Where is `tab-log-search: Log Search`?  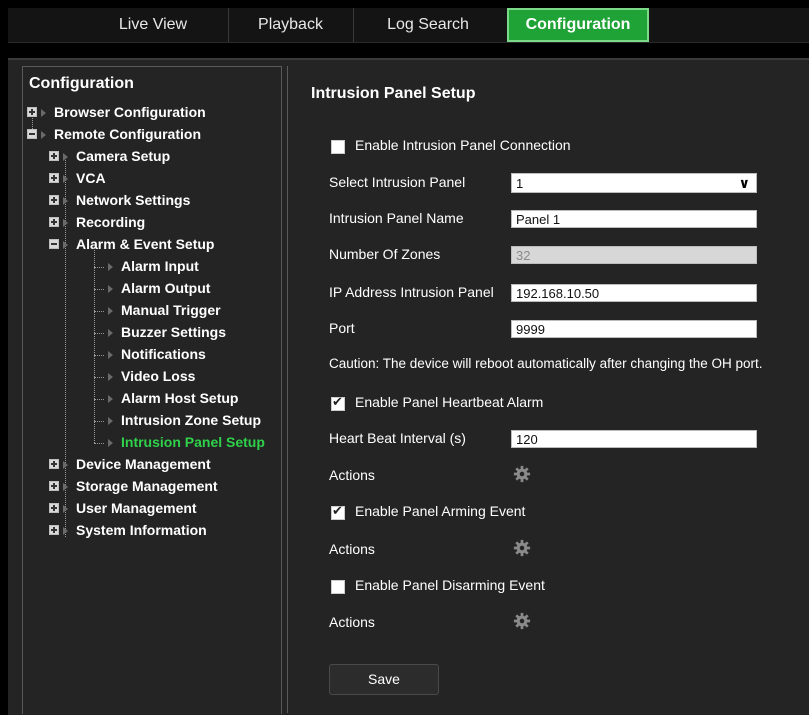 tab-log-search: Log Search is located at coordinates (428, 25).